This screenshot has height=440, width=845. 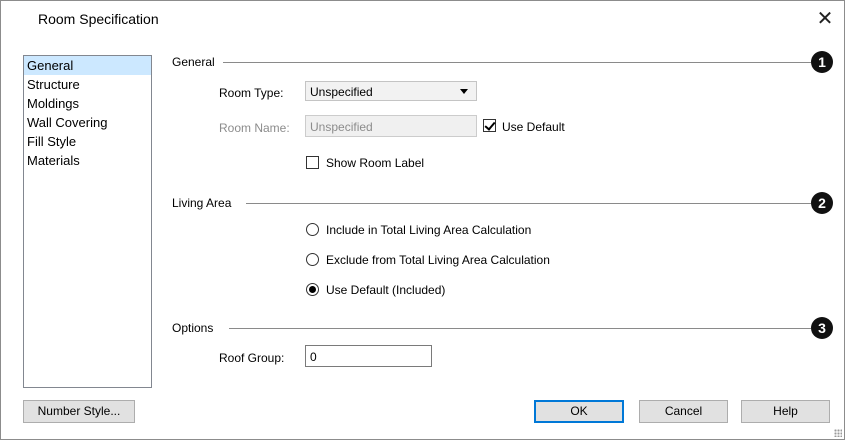 What do you see at coordinates (785, 411) in the screenshot?
I see `help-button: Help` at bounding box center [785, 411].